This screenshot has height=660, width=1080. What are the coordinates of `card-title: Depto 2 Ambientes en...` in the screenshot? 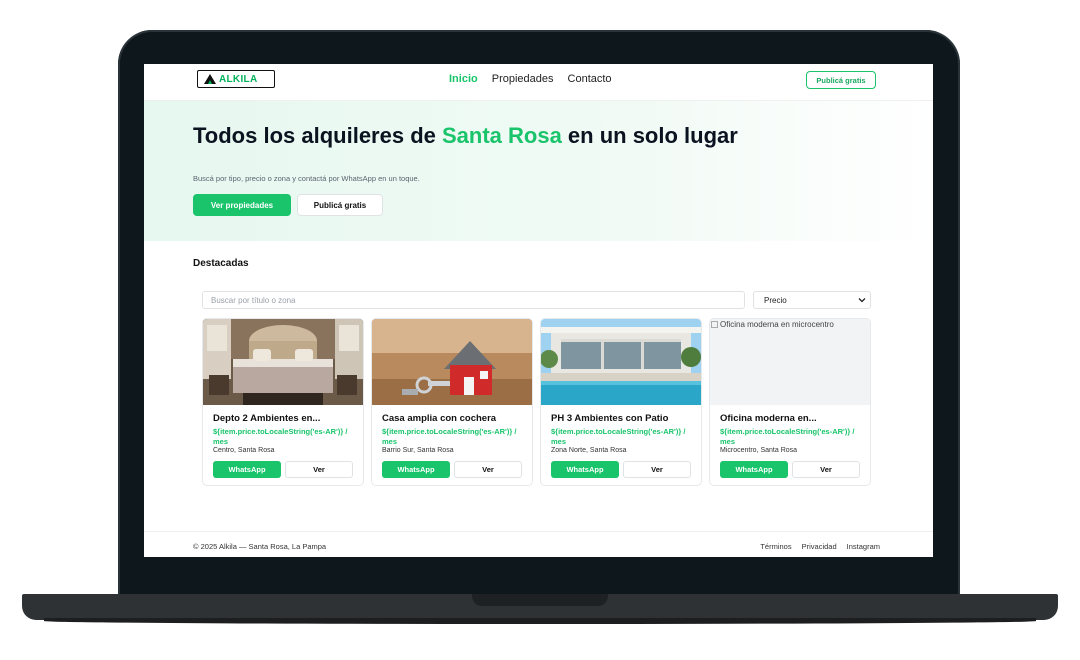 It's located at (266, 418).